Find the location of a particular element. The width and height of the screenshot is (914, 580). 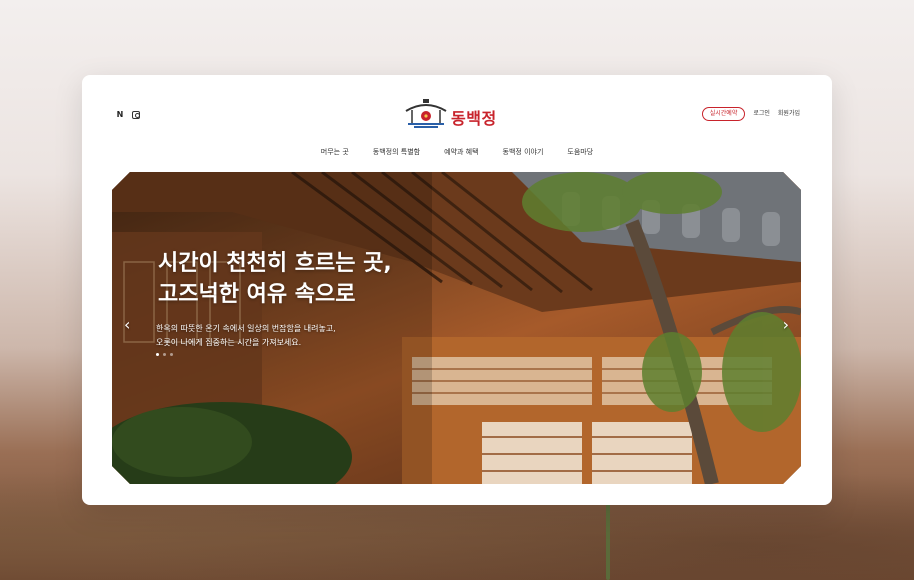

nav-item-help: 도움마당 is located at coordinates (580, 152).